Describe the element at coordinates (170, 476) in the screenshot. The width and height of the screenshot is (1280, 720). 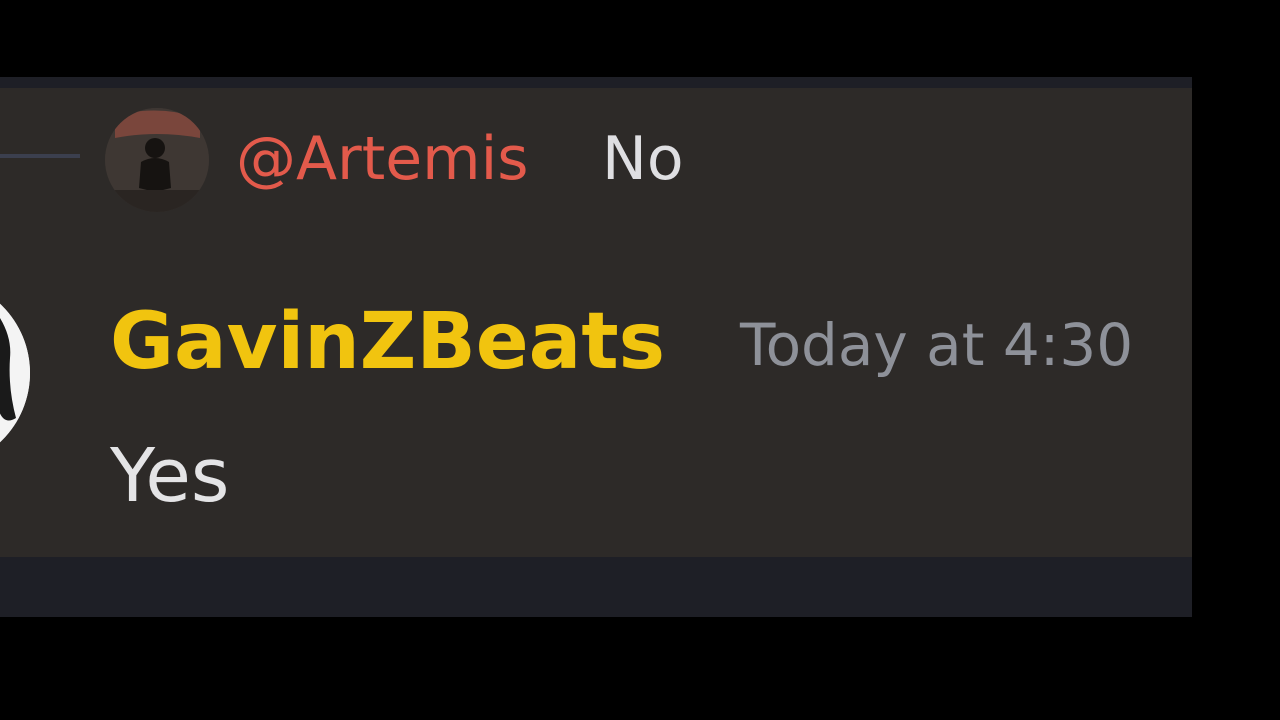
I see `message-content: Yes` at that location.